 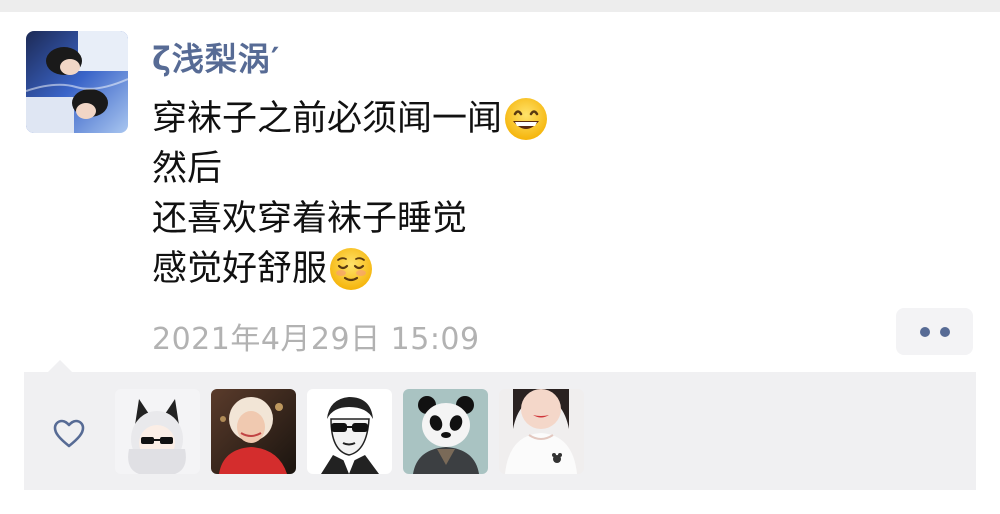 What do you see at coordinates (526, 119) in the screenshot?
I see `grinning-face-icon` at bounding box center [526, 119].